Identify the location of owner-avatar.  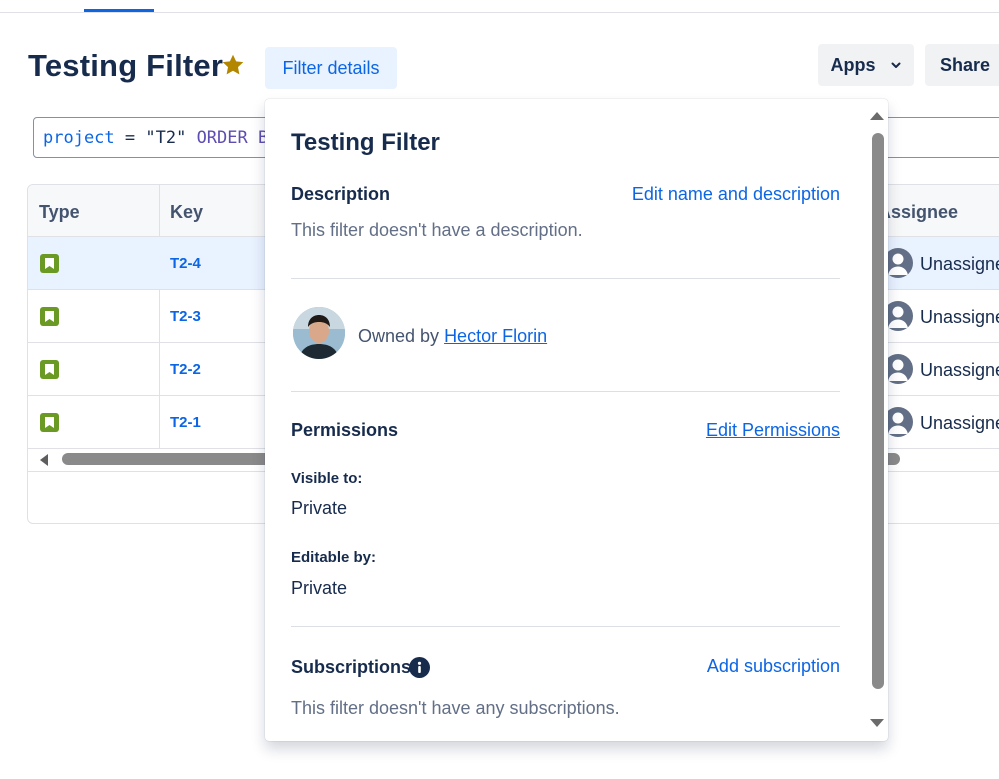
(319, 333).